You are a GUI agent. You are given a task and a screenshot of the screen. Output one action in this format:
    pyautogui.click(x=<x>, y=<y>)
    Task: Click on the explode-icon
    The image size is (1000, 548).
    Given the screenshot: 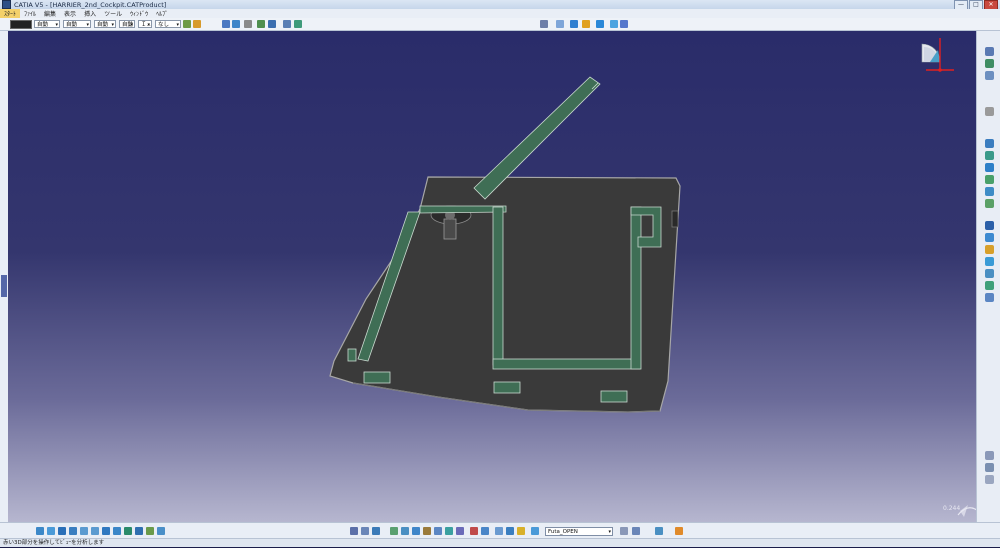 What is the action you would take?
    pyautogui.click(x=989, y=273)
    